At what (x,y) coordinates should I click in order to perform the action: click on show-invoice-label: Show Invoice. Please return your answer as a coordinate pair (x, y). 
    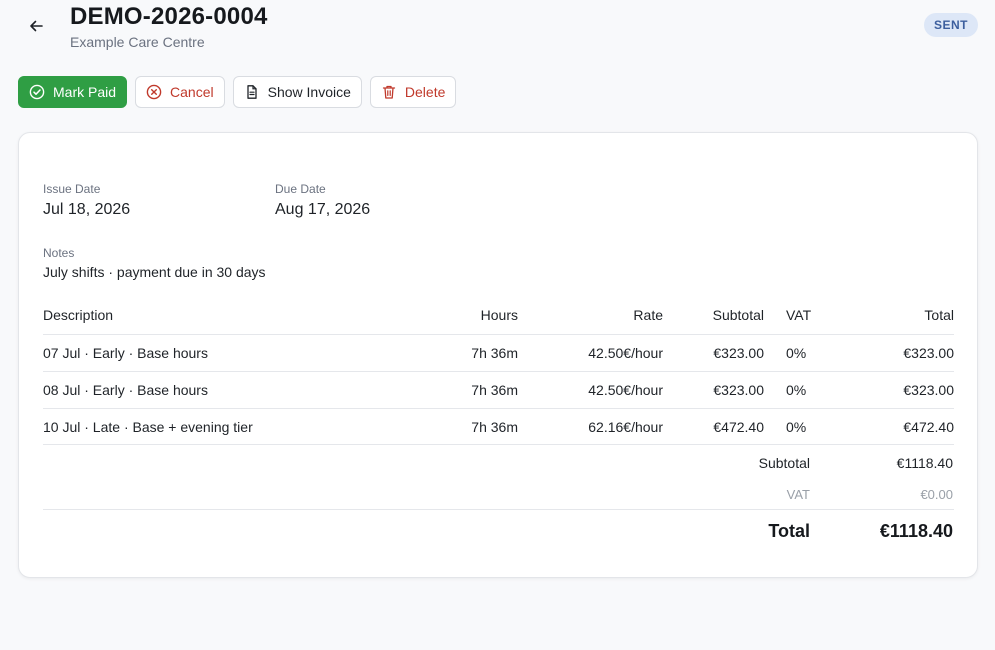
    Looking at the image, I should click on (309, 92).